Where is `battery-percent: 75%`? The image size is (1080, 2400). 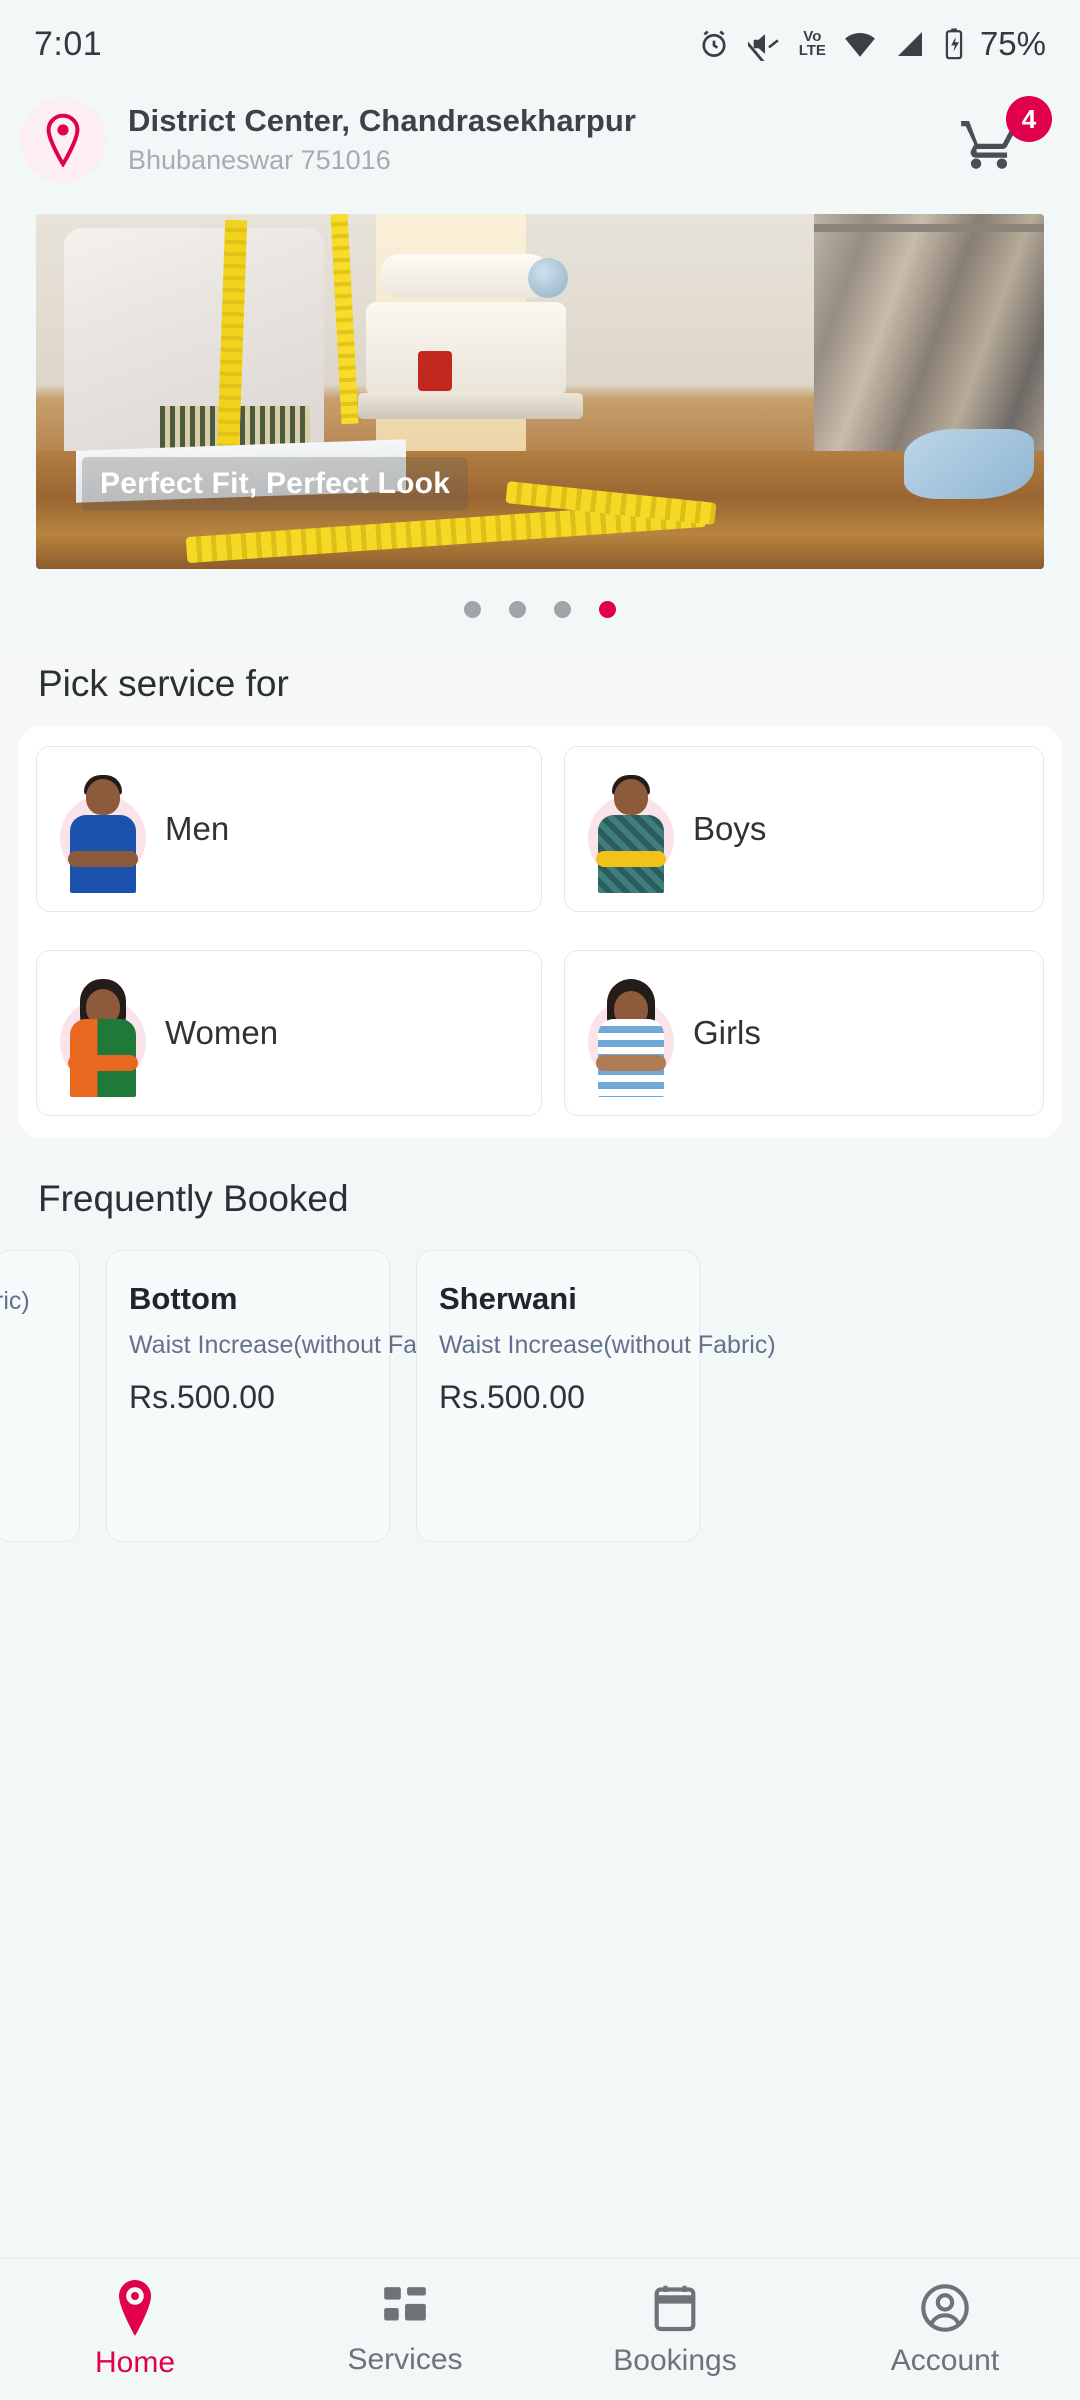
battery-percent: 75% is located at coordinates (1012, 43).